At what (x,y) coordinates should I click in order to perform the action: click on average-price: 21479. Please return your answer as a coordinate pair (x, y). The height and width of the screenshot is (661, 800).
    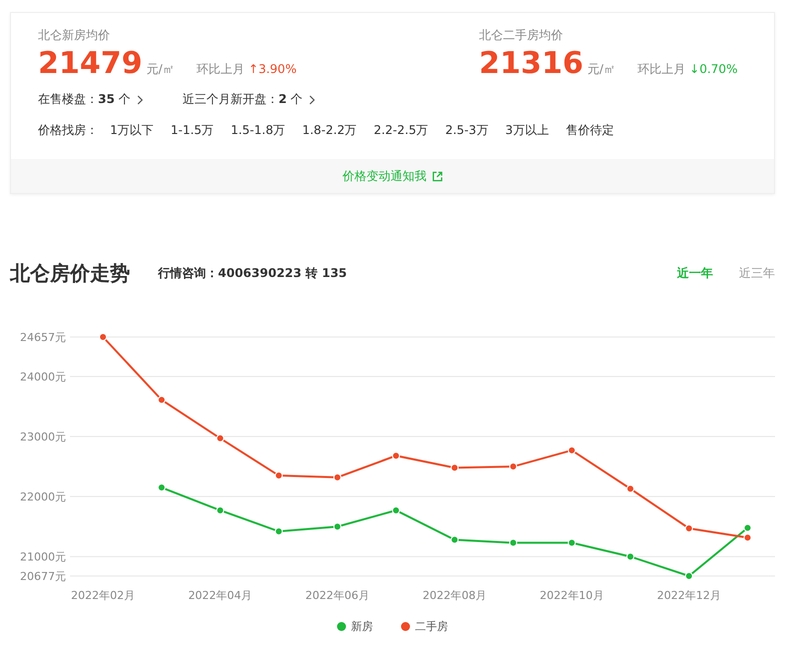
    Looking at the image, I should click on (90, 63).